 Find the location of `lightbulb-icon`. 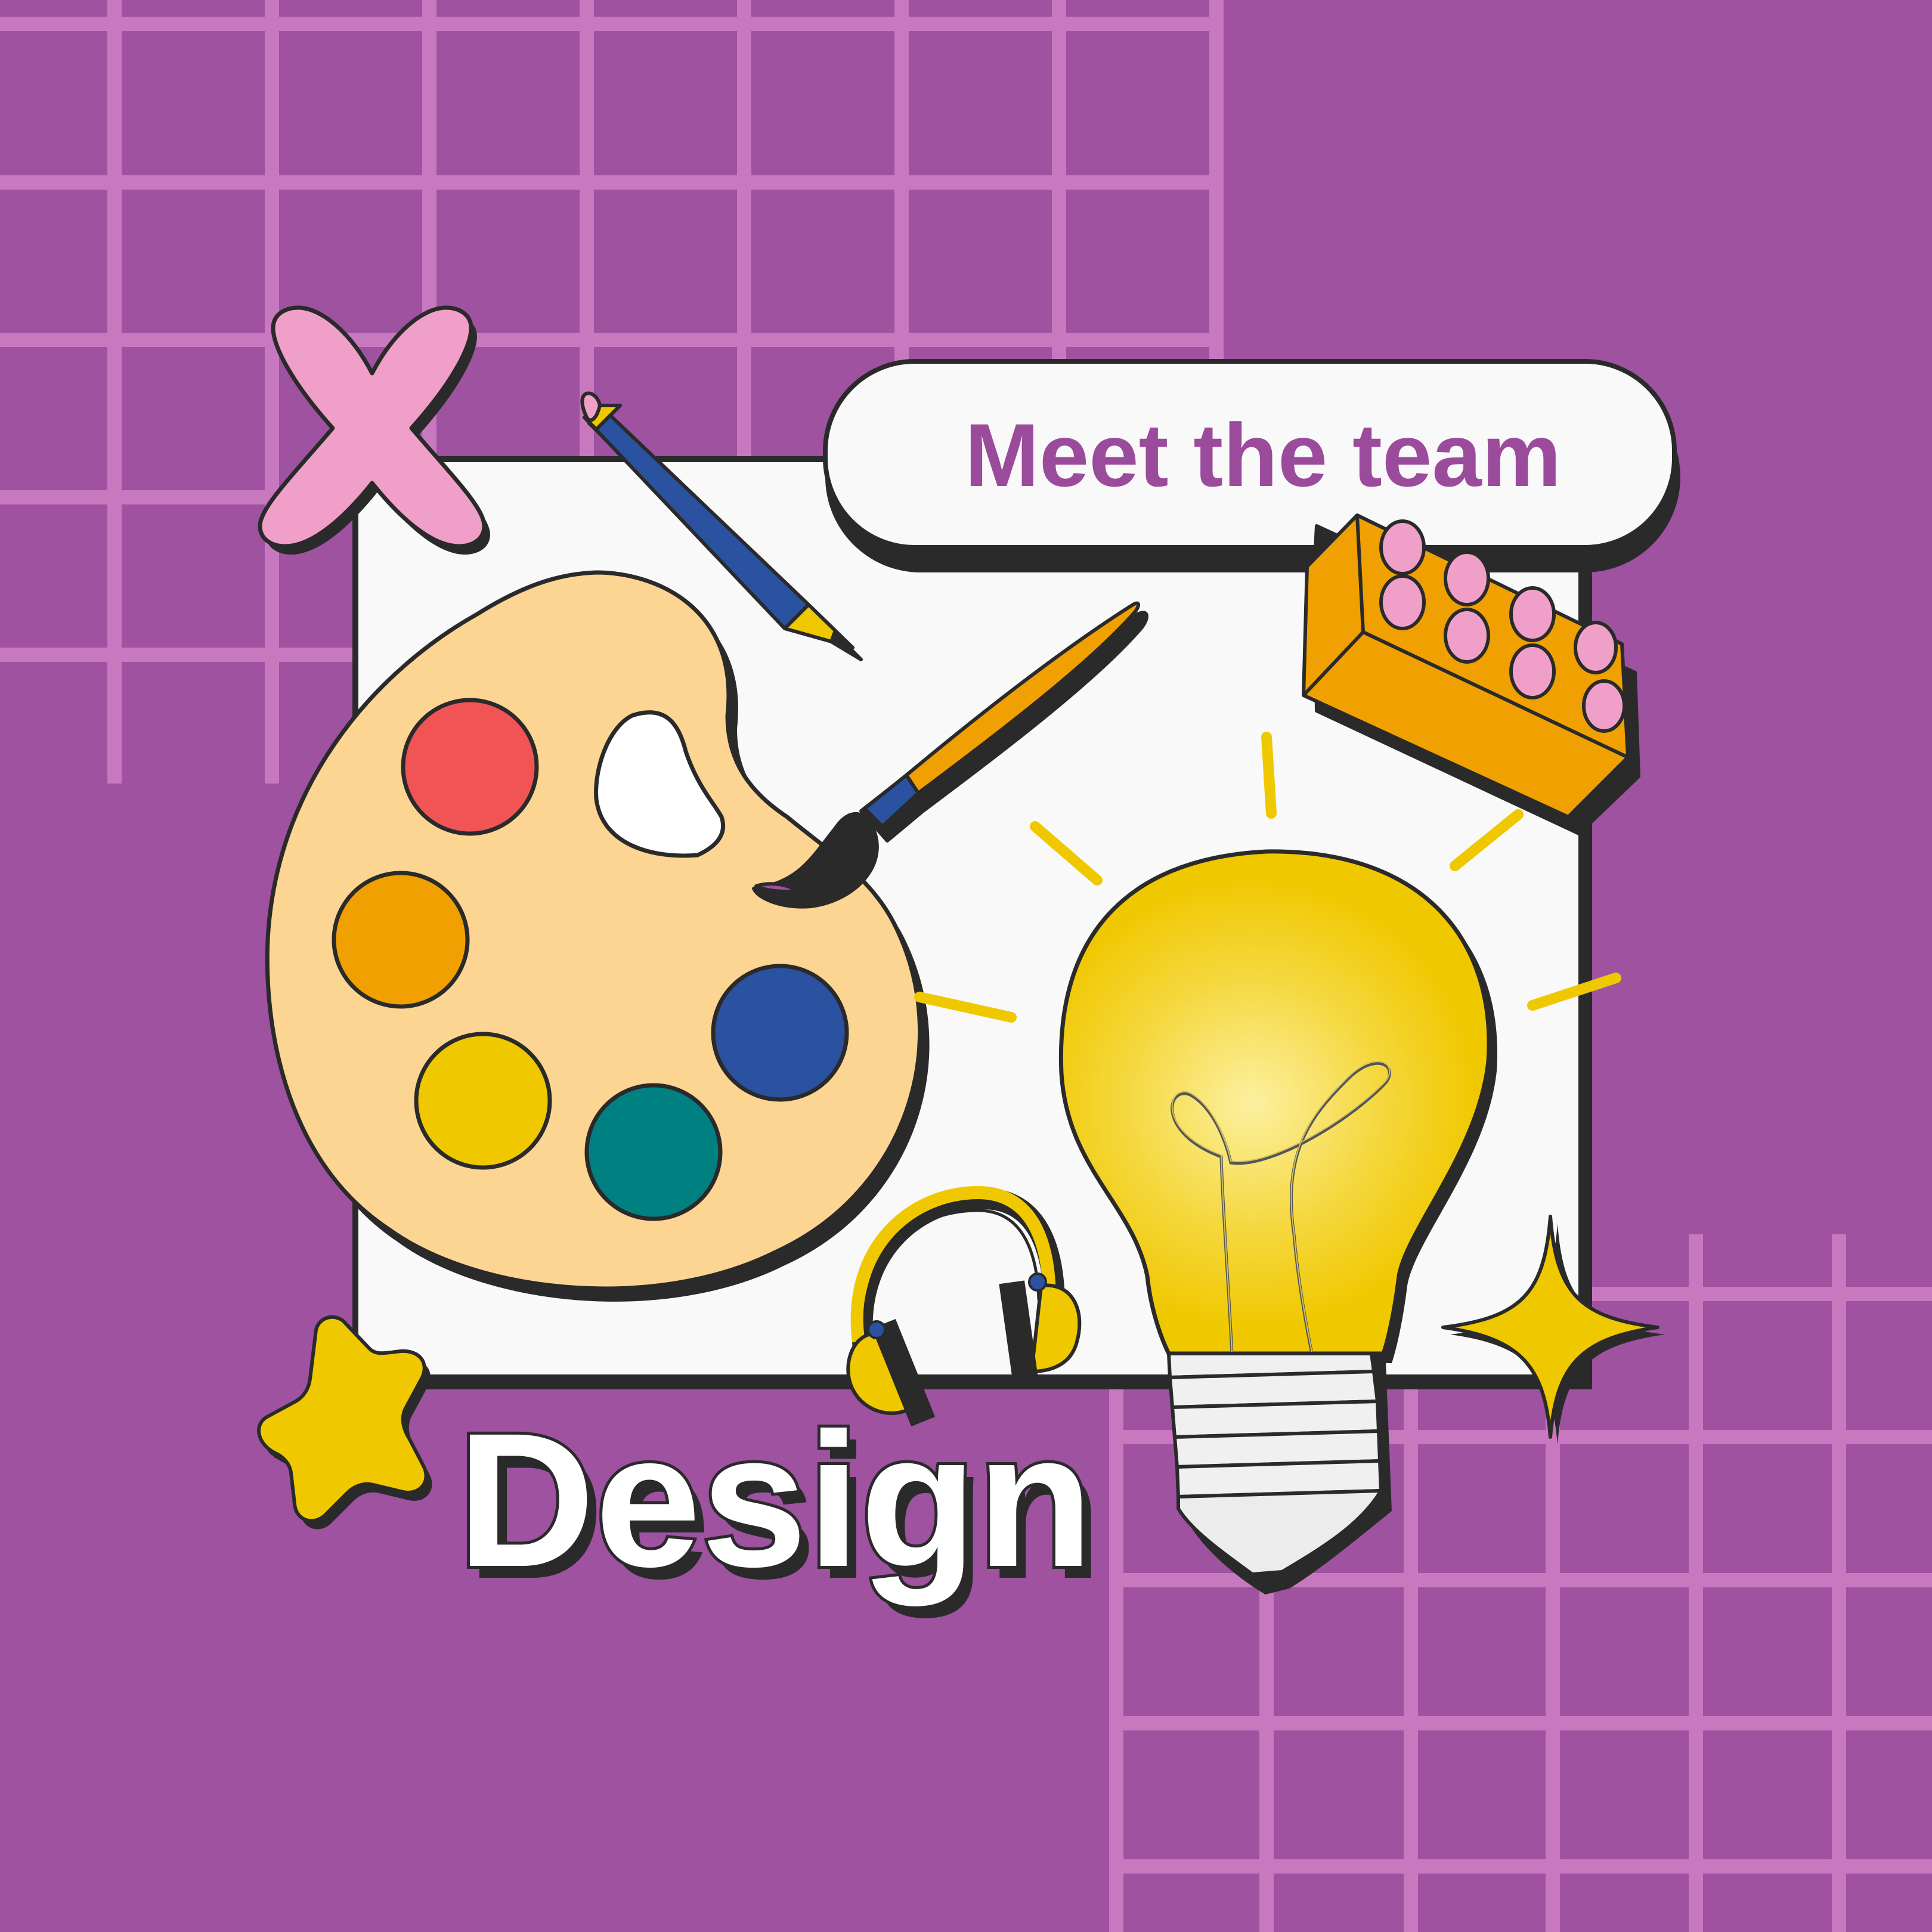

lightbulb-icon is located at coordinates (1278, 1222).